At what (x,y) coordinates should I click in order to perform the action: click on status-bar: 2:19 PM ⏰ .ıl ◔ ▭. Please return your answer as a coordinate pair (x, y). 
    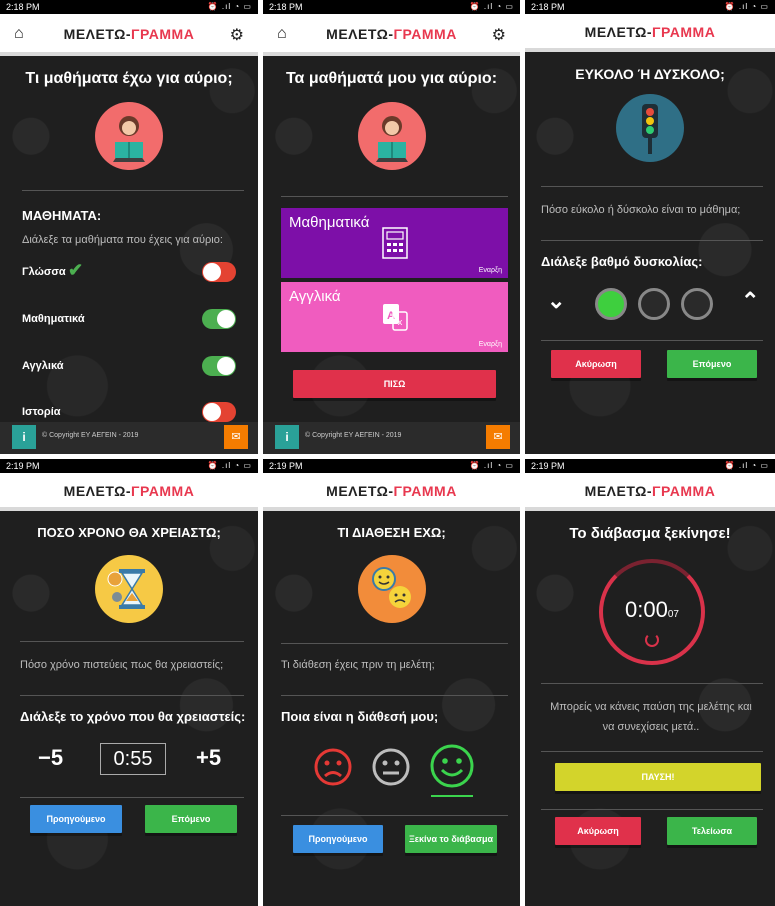
    Looking at the image, I should click on (391, 466).